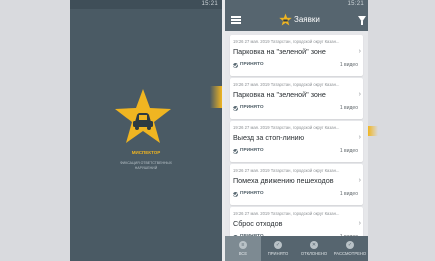 The image size is (435, 261). What do you see at coordinates (269, 137) in the screenshot?
I see `report-title: Выезд за стоп-линию` at bounding box center [269, 137].